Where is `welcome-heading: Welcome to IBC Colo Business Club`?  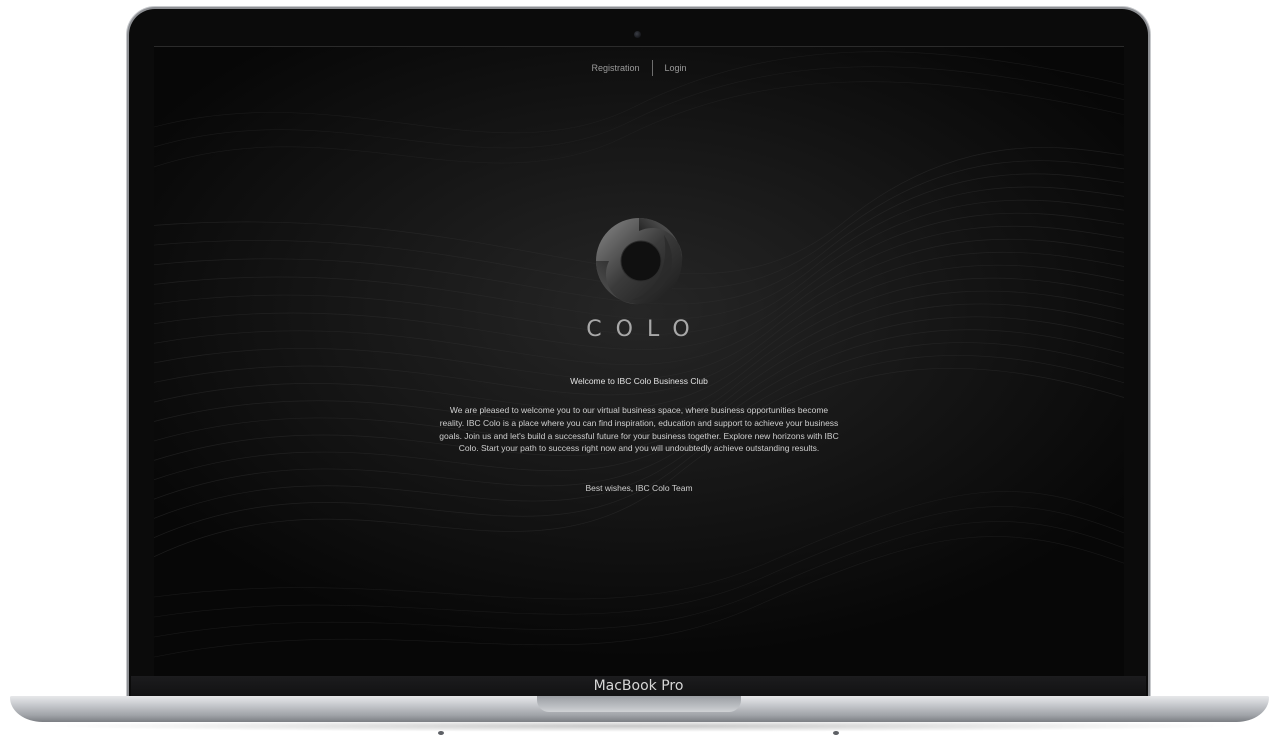 welcome-heading: Welcome to IBC Colo Business Club is located at coordinates (639, 381).